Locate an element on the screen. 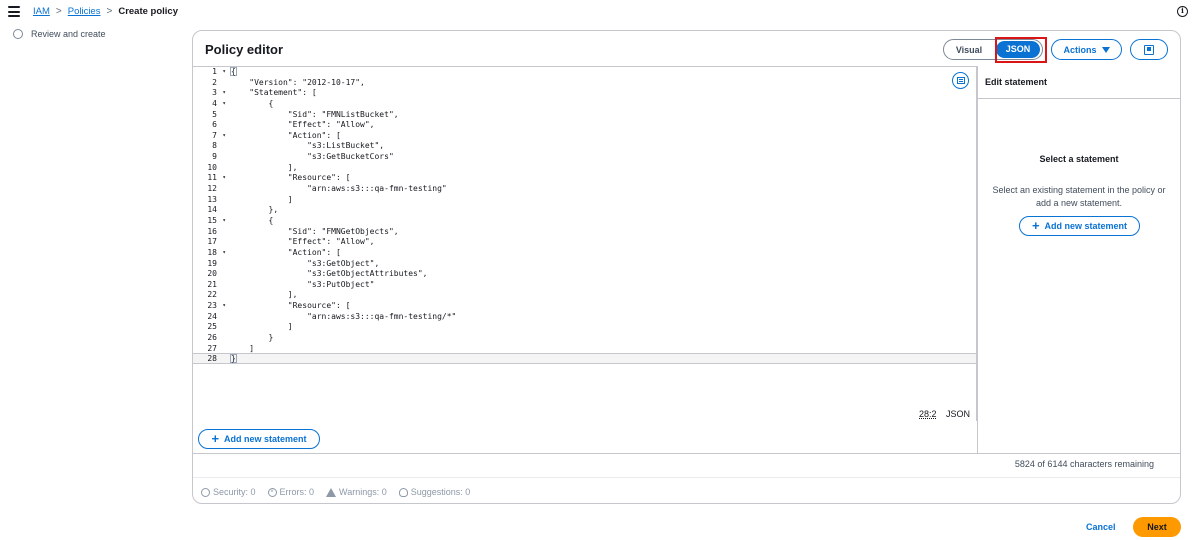  code-line: "arn:aws:s3:::qa-fmn-testing/*" is located at coordinates (600, 317).